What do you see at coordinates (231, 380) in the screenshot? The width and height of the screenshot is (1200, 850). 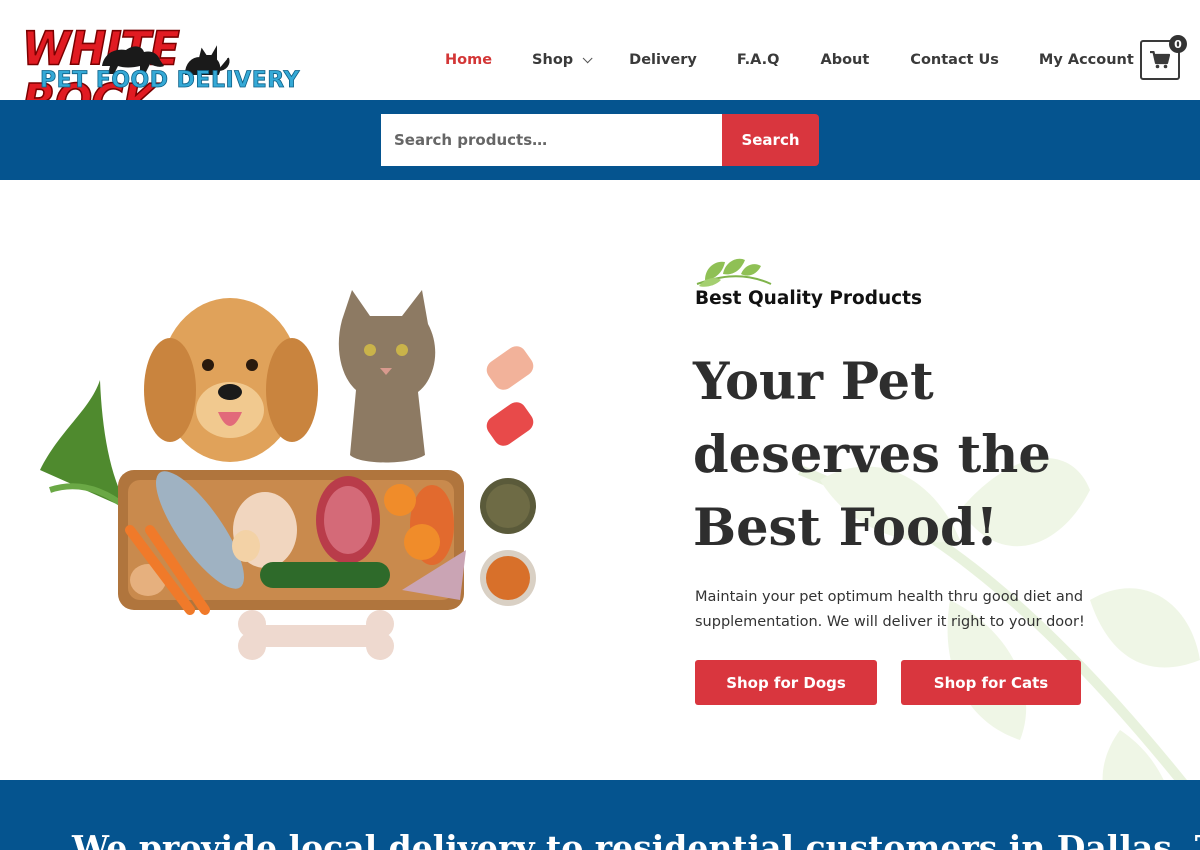 I see `dog-icon` at bounding box center [231, 380].